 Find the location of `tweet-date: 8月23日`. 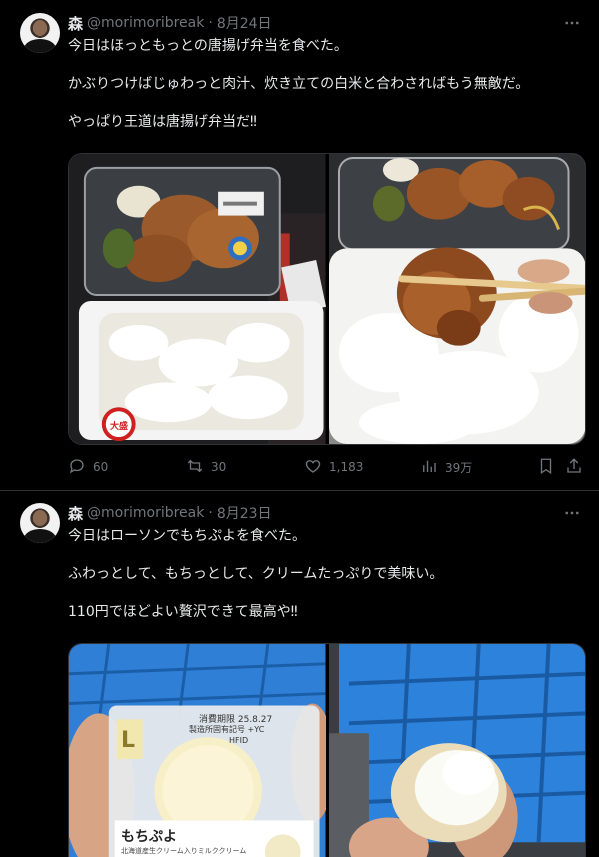

tweet-date: 8月23日 is located at coordinates (244, 513).